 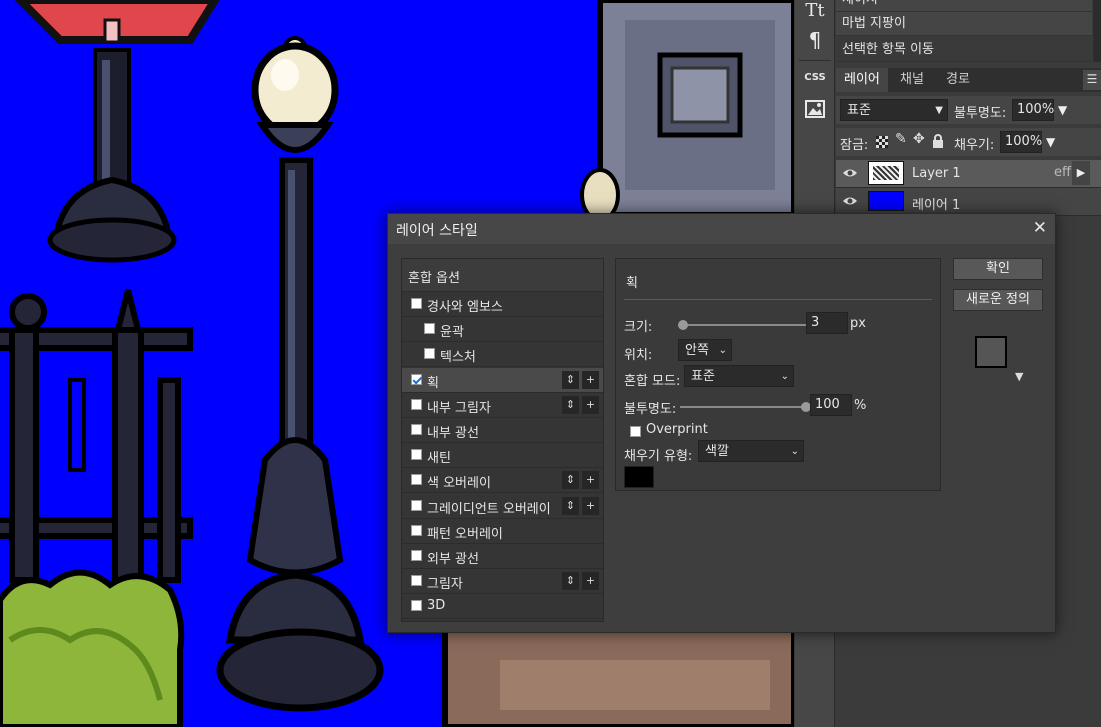 I want to click on style-item: 경사와 엠보스, so click(x=502, y=304).